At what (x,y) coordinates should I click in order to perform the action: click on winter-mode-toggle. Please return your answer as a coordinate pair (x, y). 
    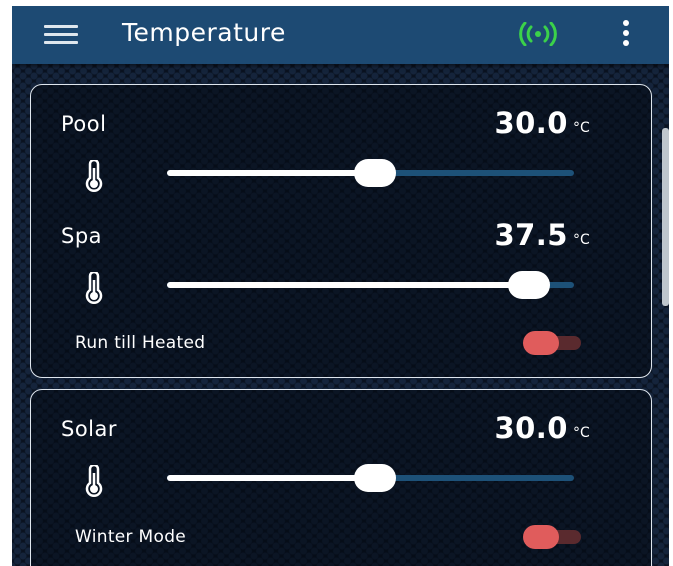
    Looking at the image, I should click on (553, 537).